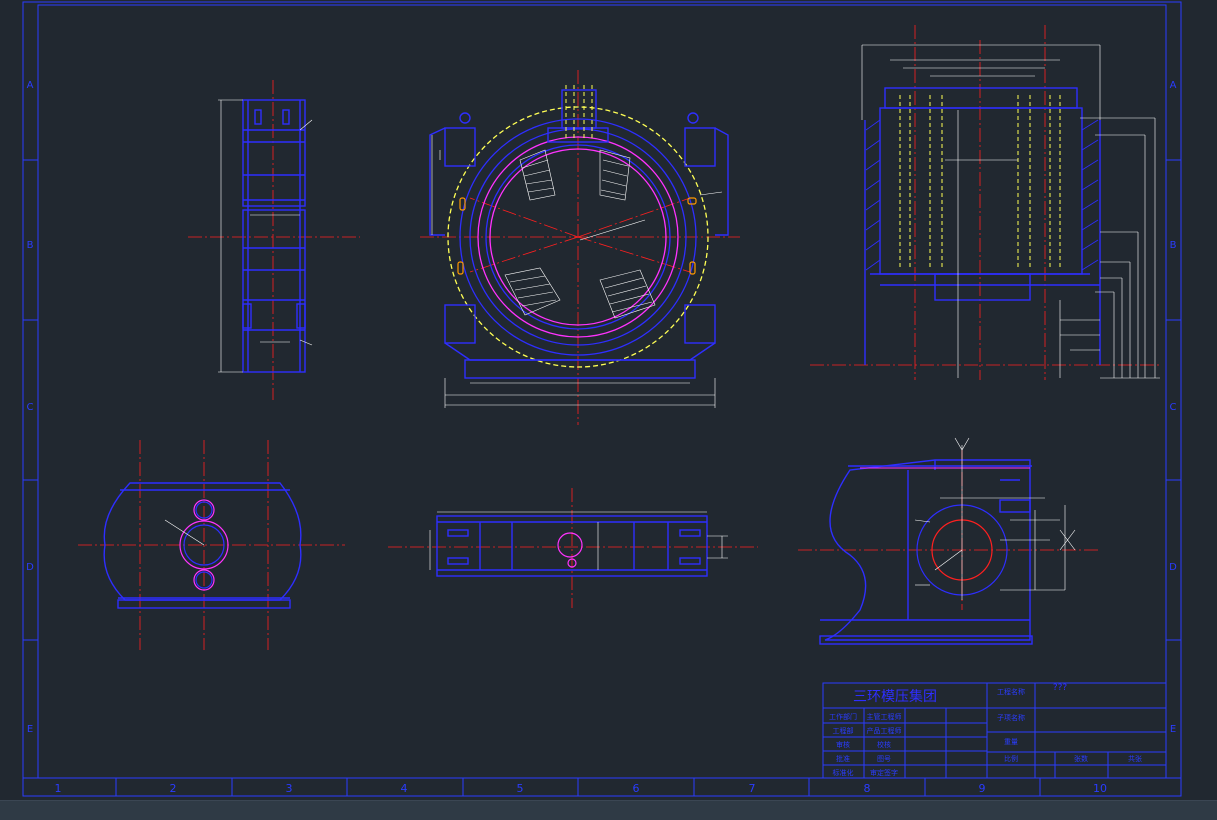 This screenshot has width=1217, height=820. I want to click on section-view-right, so click(985, 202).